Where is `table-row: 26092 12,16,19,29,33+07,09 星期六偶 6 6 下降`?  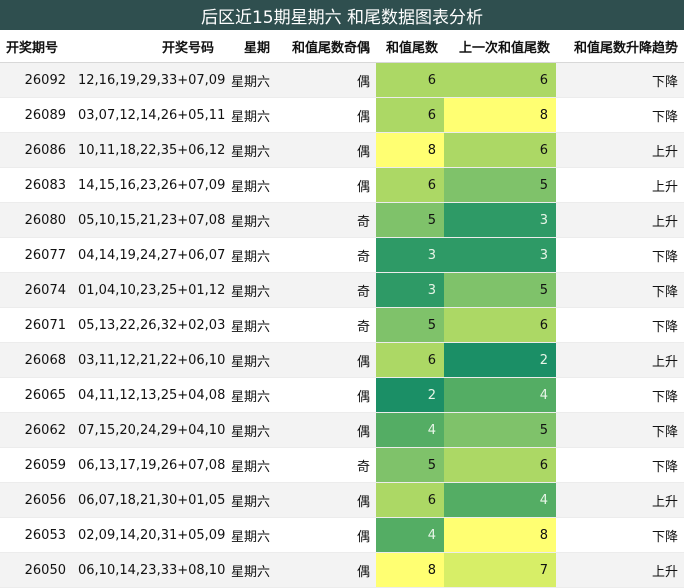
table-row: 26092 12,16,19,29,33+07,09 星期六偶 6 6 下降 is located at coordinates (342, 80).